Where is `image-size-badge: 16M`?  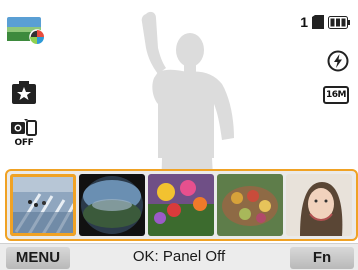
image-size-badge: 16M is located at coordinates (336, 95).